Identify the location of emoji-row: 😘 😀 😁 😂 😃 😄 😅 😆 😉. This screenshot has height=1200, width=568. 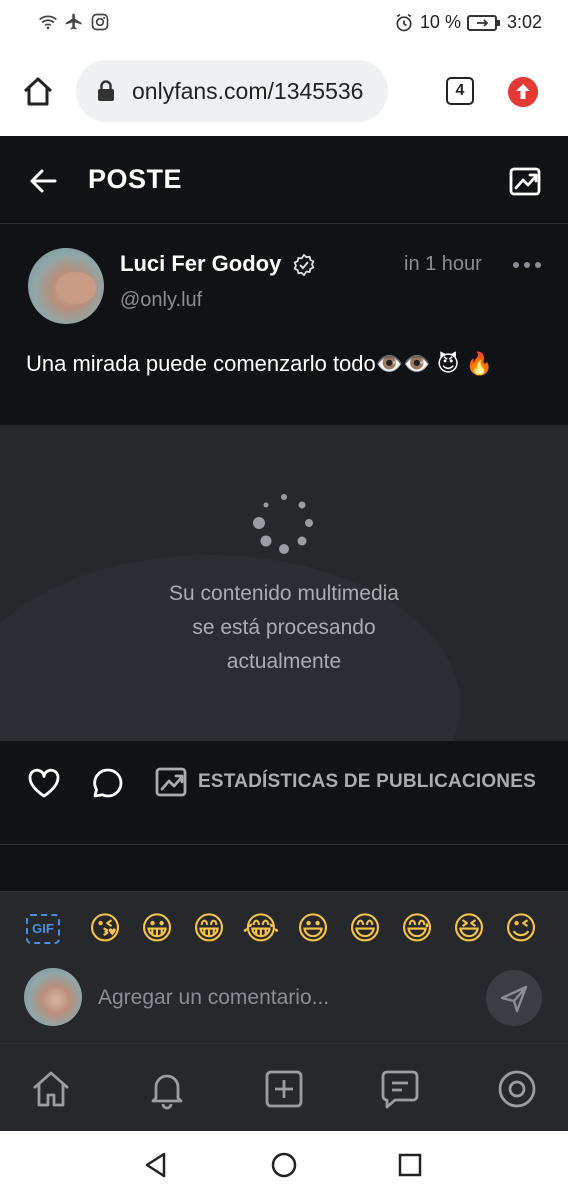
(313, 928).